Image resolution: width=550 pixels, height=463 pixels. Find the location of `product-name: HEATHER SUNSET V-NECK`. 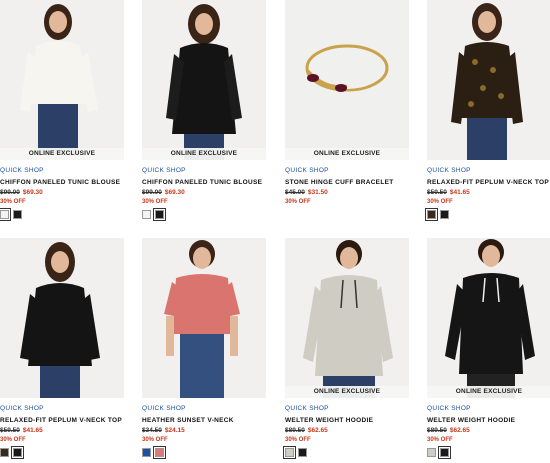

product-name: HEATHER SUNSET V-NECK is located at coordinates (188, 420).